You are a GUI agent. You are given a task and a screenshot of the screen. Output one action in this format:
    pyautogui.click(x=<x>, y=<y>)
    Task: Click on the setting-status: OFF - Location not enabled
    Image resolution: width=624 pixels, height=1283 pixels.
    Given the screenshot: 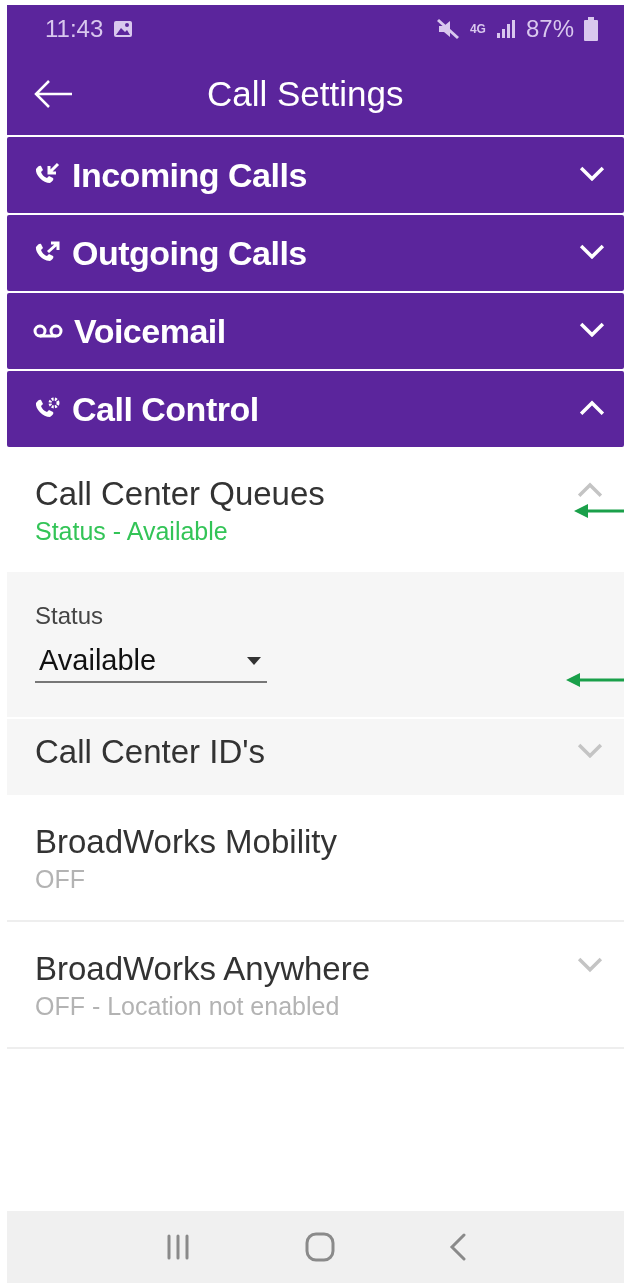 What is the action you would take?
    pyautogui.click(x=188, y=1006)
    